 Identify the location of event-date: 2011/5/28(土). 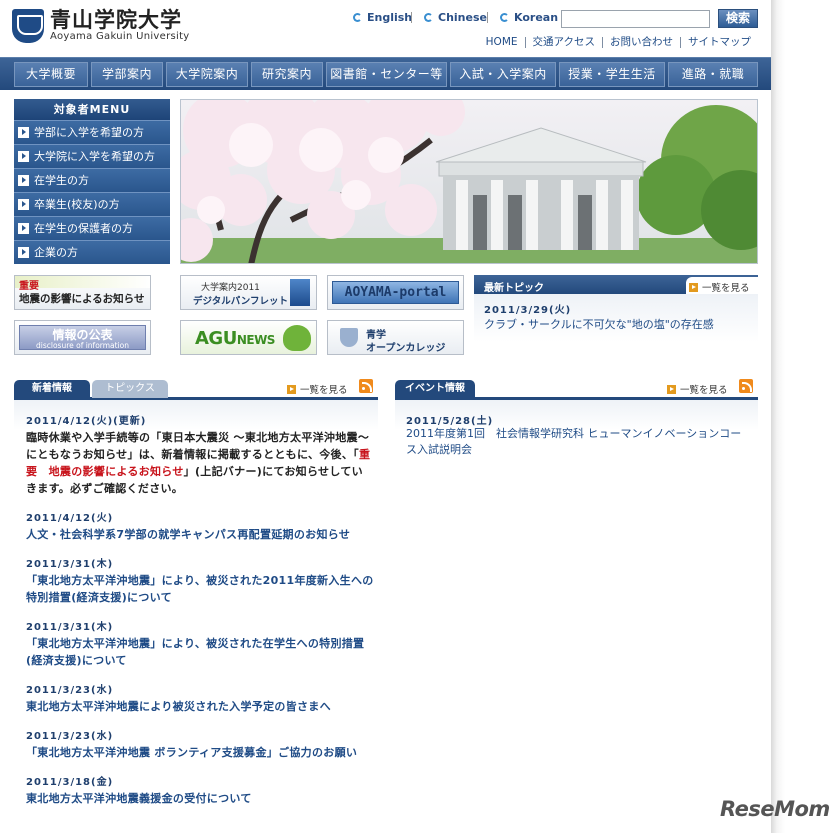
(450, 421).